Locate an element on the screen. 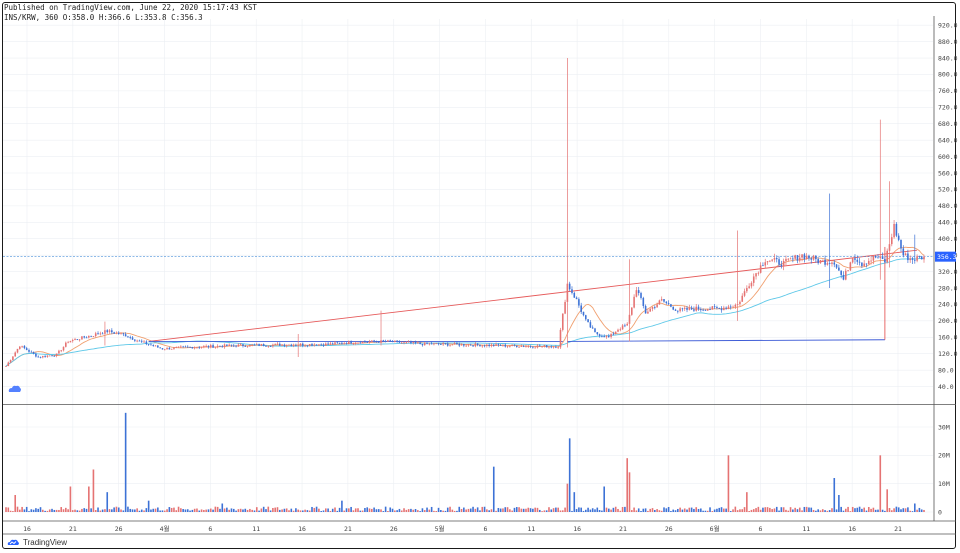  price-tick-label: 120.0 is located at coordinates (948, 354).